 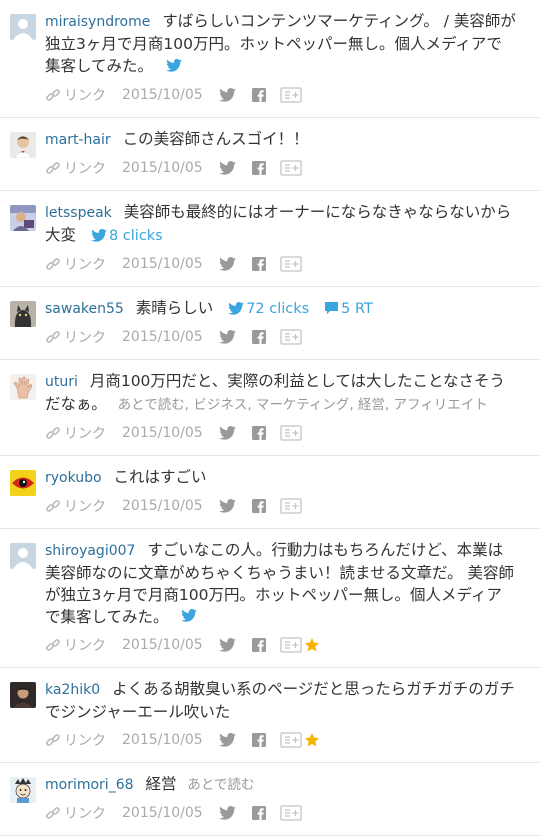 What do you see at coordinates (174, 307) in the screenshot?
I see `comment-text: 素晴らしい` at bounding box center [174, 307].